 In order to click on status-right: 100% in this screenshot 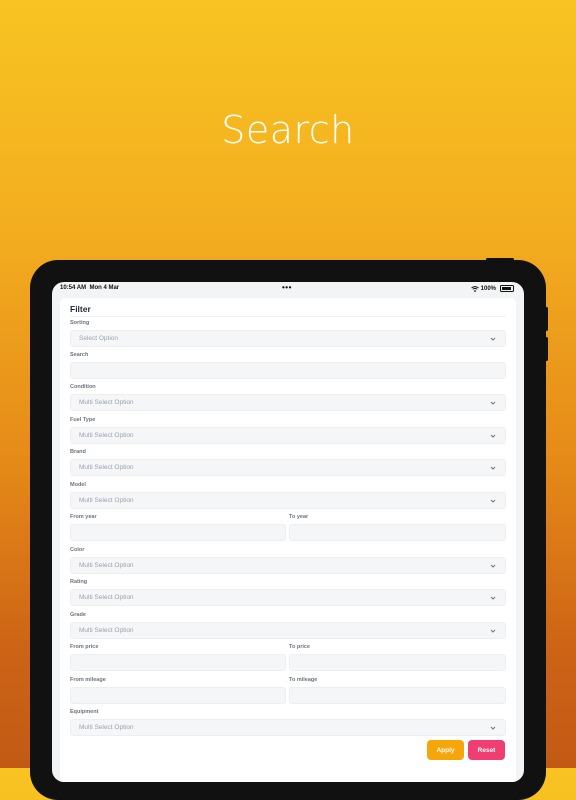, I will do `click(492, 288)`.